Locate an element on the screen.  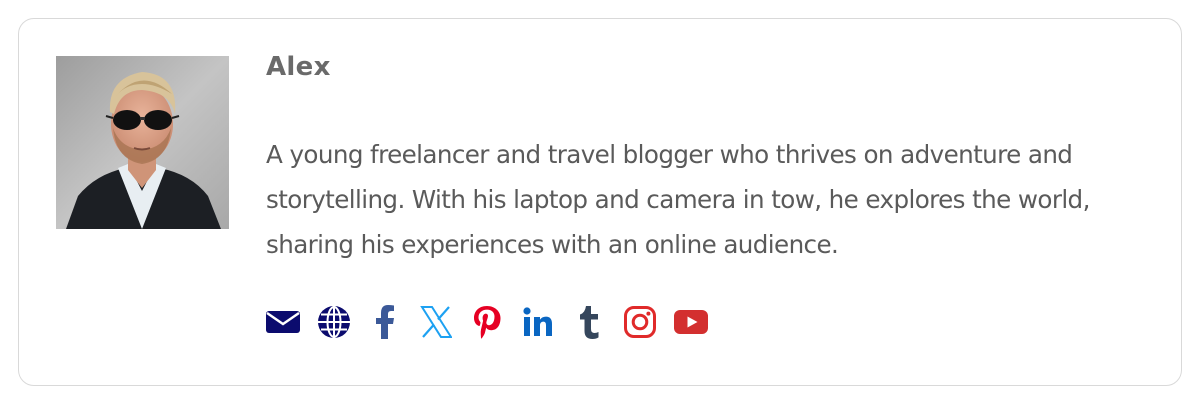
email-icon is located at coordinates (283, 322).